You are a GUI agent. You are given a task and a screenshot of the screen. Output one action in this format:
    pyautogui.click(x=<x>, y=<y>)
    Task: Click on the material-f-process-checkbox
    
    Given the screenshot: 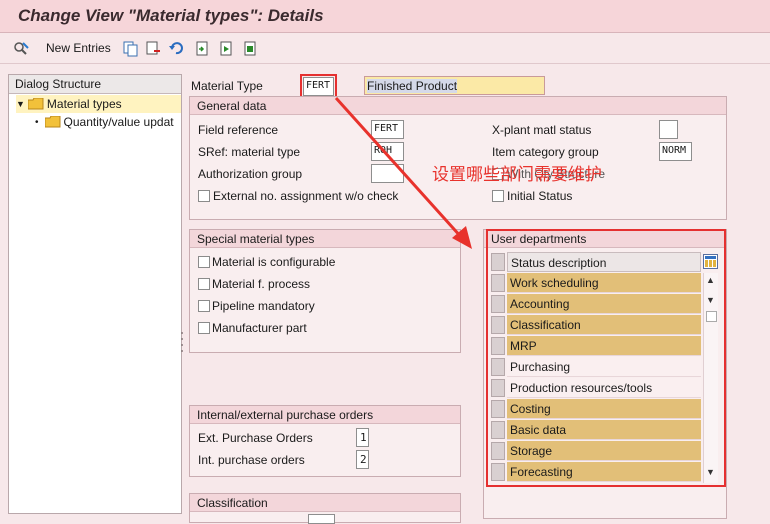 What is the action you would take?
    pyautogui.click(x=204, y=284)
    